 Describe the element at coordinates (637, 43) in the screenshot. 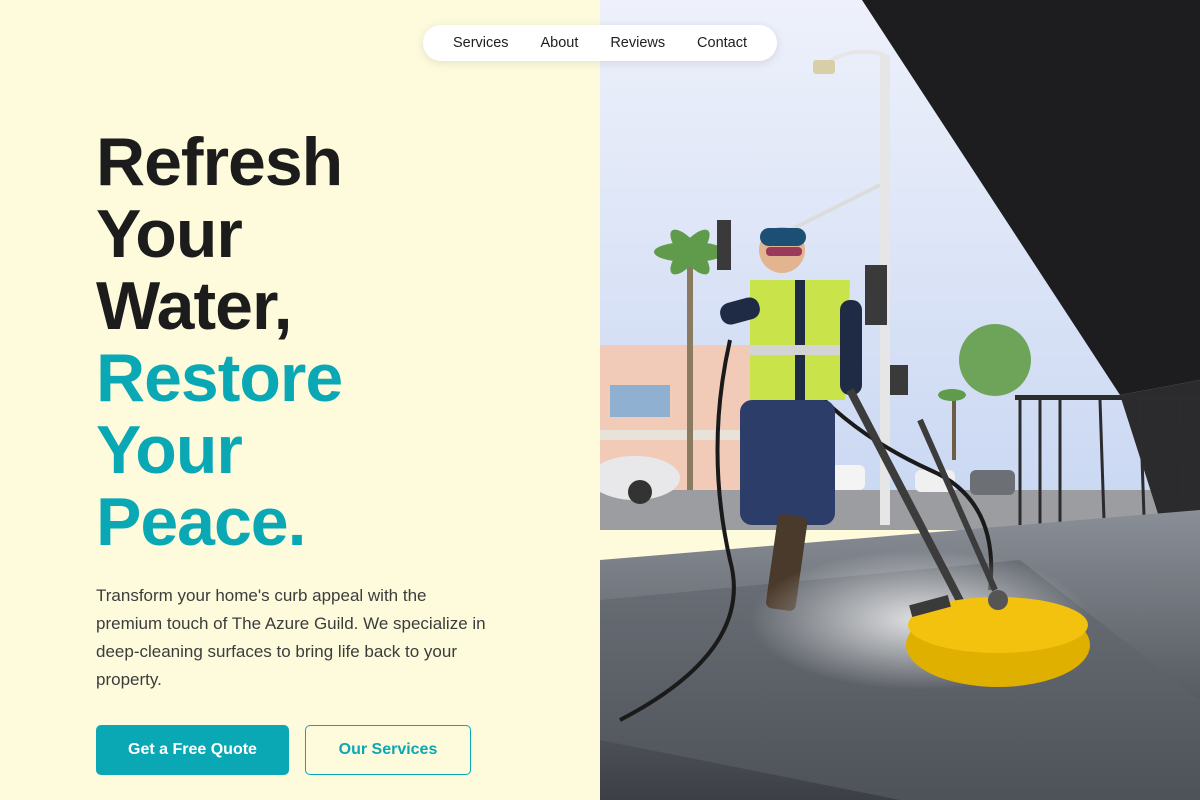

I see `nav-item-reviews: Reviews` at that location.